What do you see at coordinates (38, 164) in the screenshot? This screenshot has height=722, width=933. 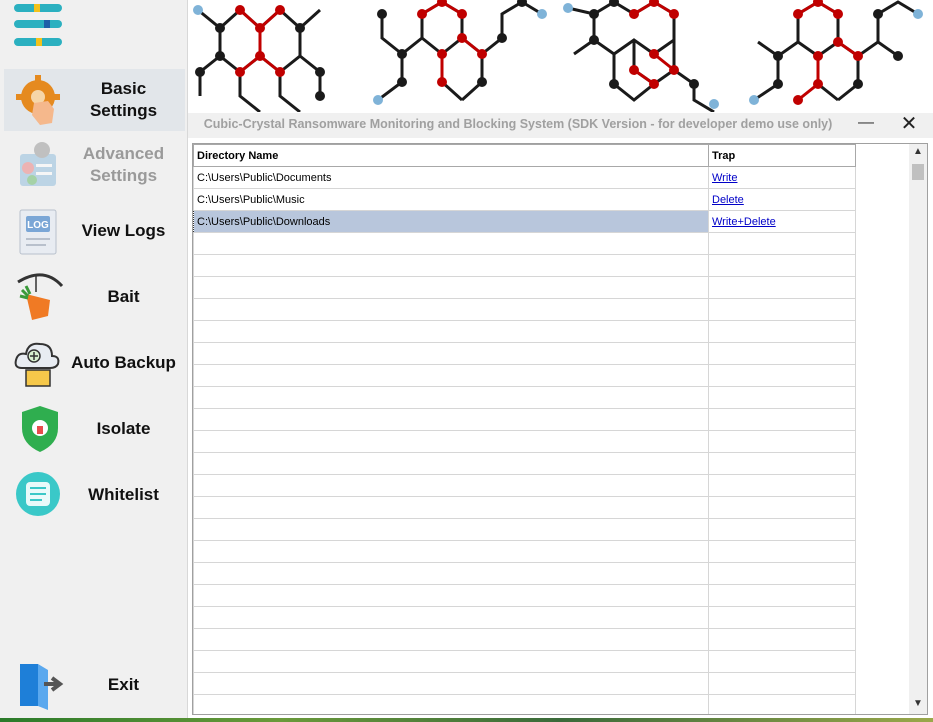 I see `advanced-settings-icon` at bounding box center [38, 164].